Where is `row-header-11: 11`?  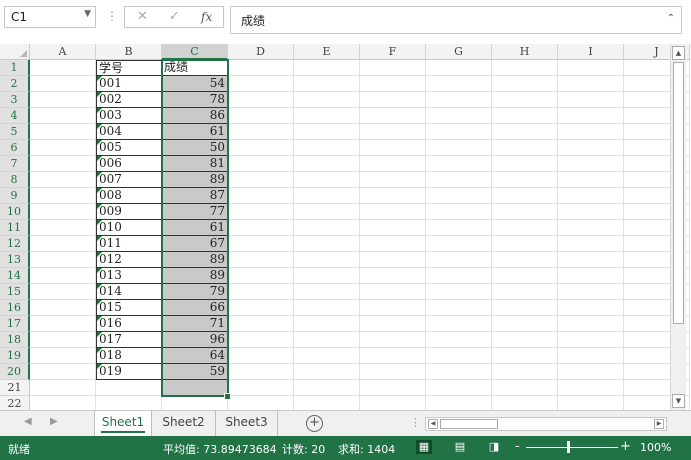 row-header-11: 11 is located at coordinates (15, 228).